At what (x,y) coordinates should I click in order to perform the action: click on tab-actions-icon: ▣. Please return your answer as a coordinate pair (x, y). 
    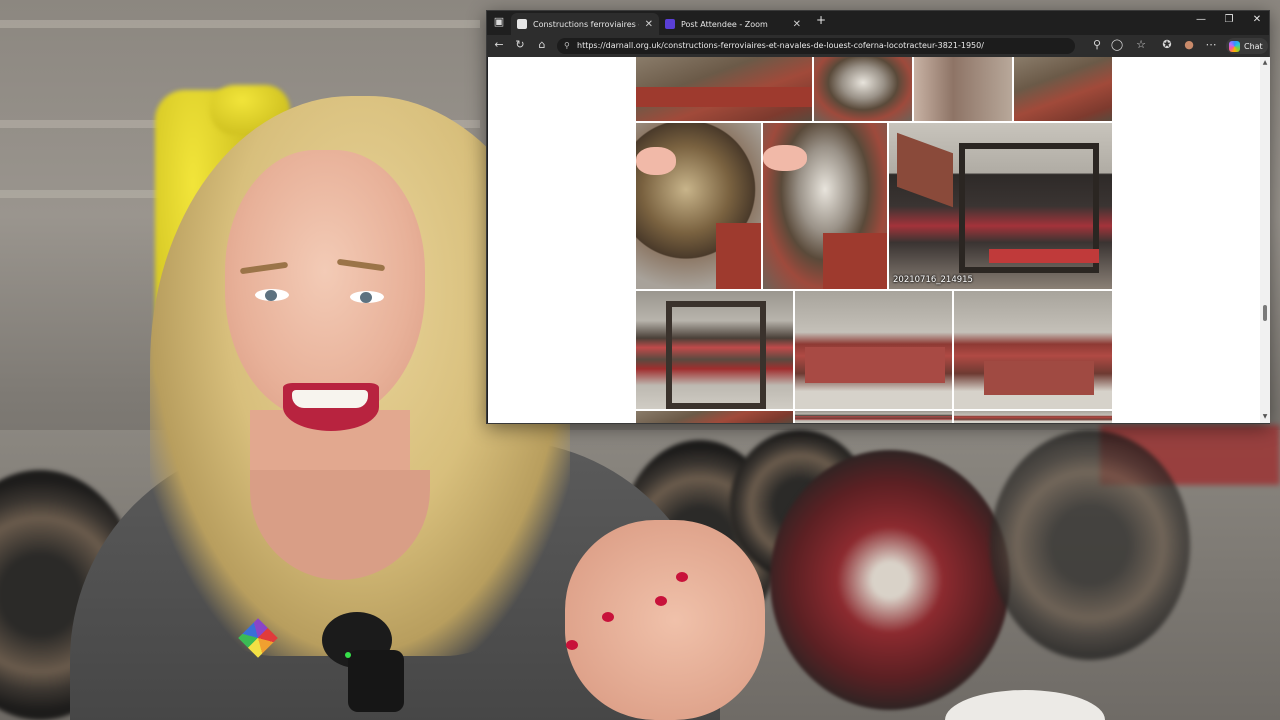
    Looking at the image, I should click on (499, 21).